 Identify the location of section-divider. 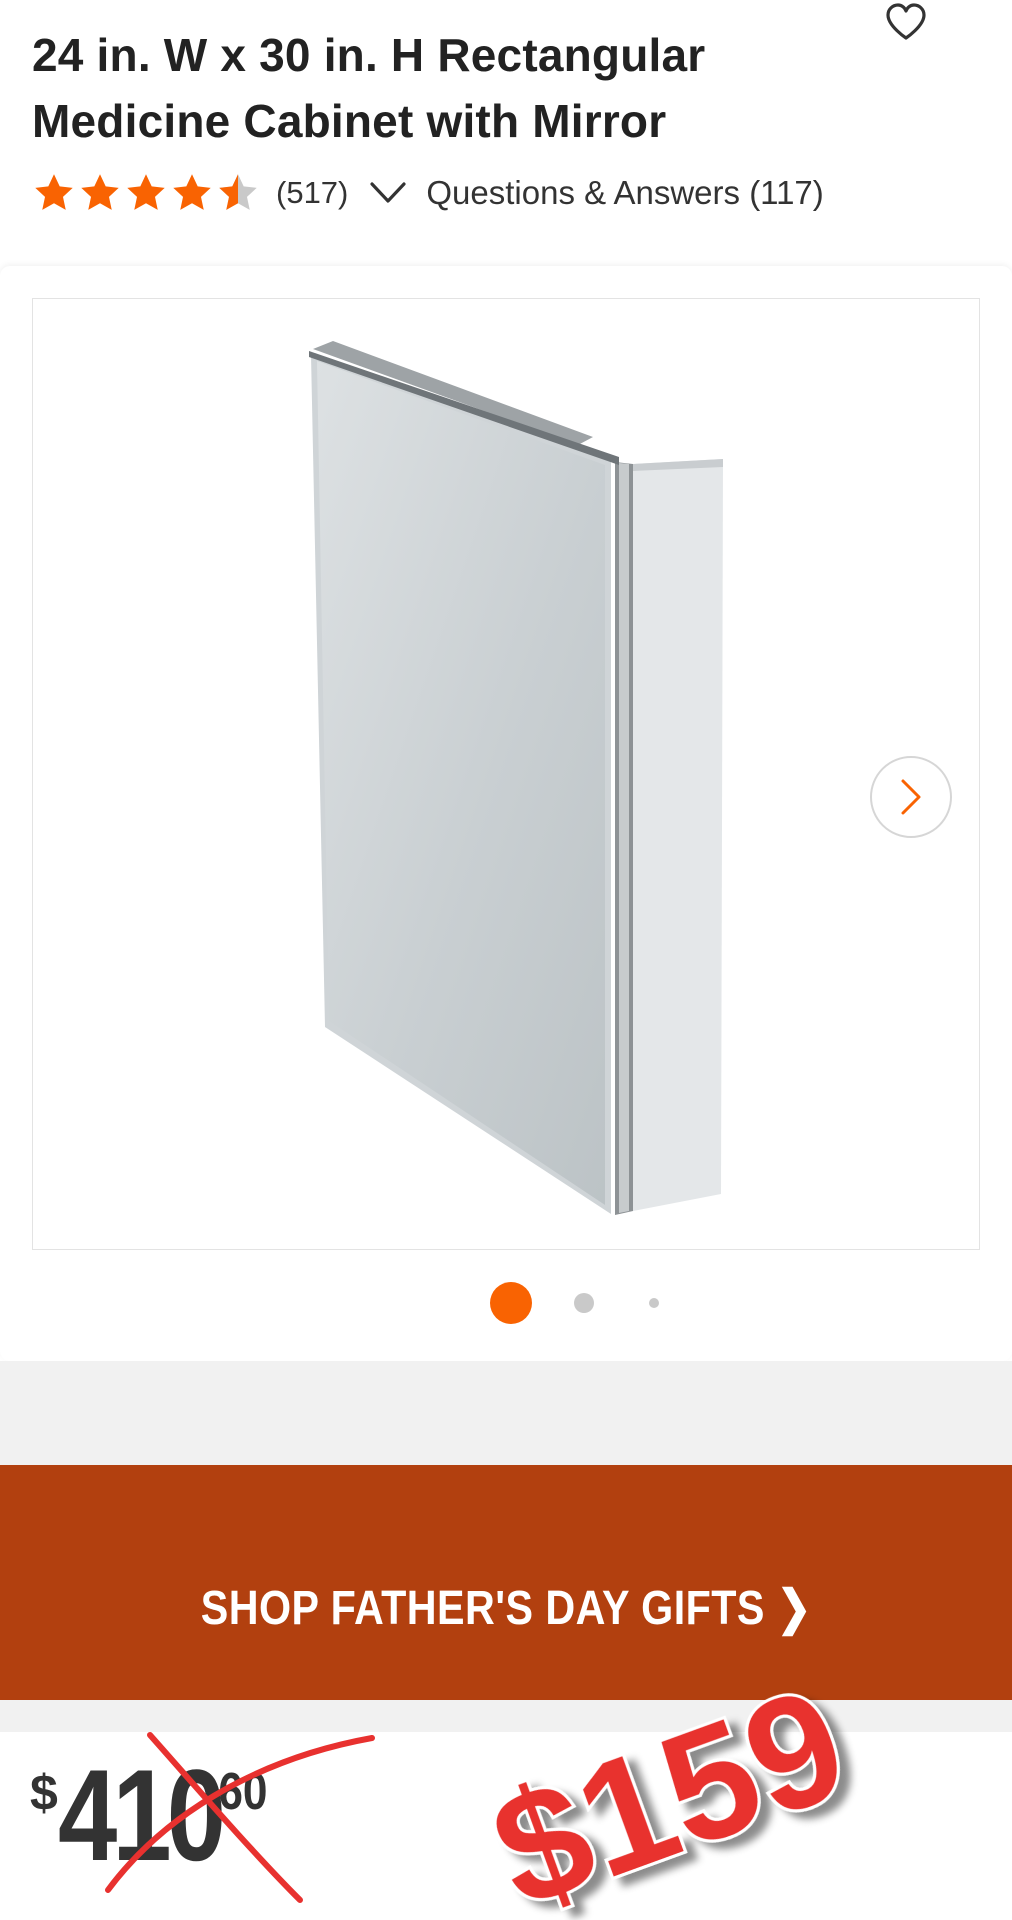
(506, 1413).